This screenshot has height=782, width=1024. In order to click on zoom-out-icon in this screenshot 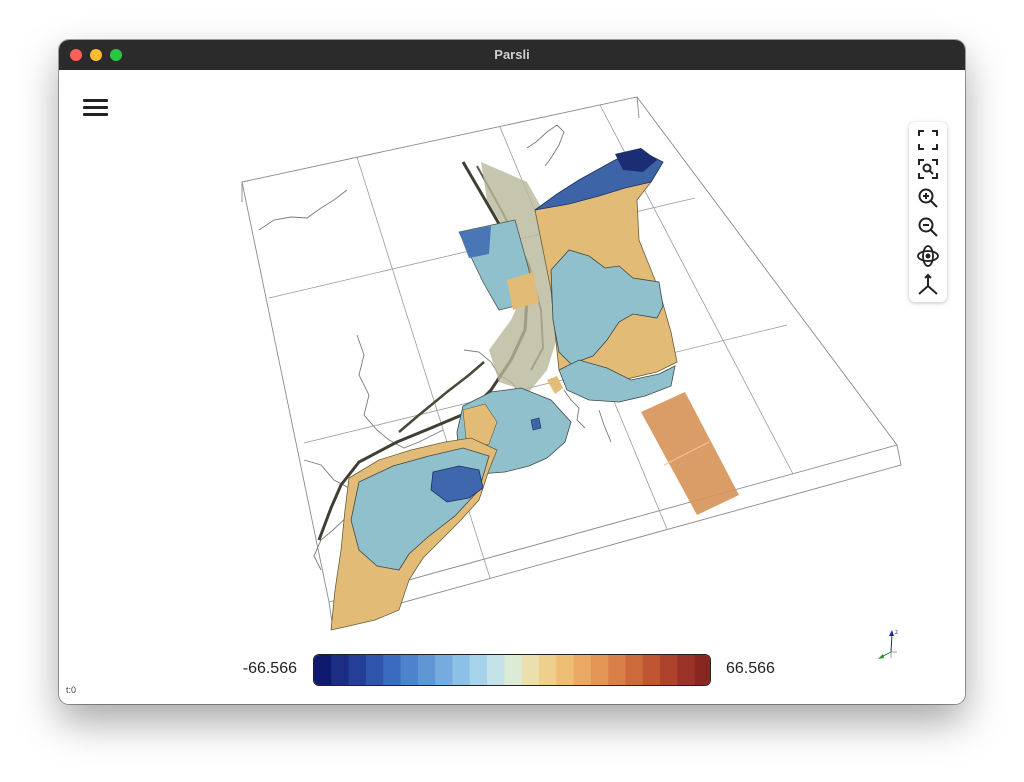, I will do `click(928, 227)`.